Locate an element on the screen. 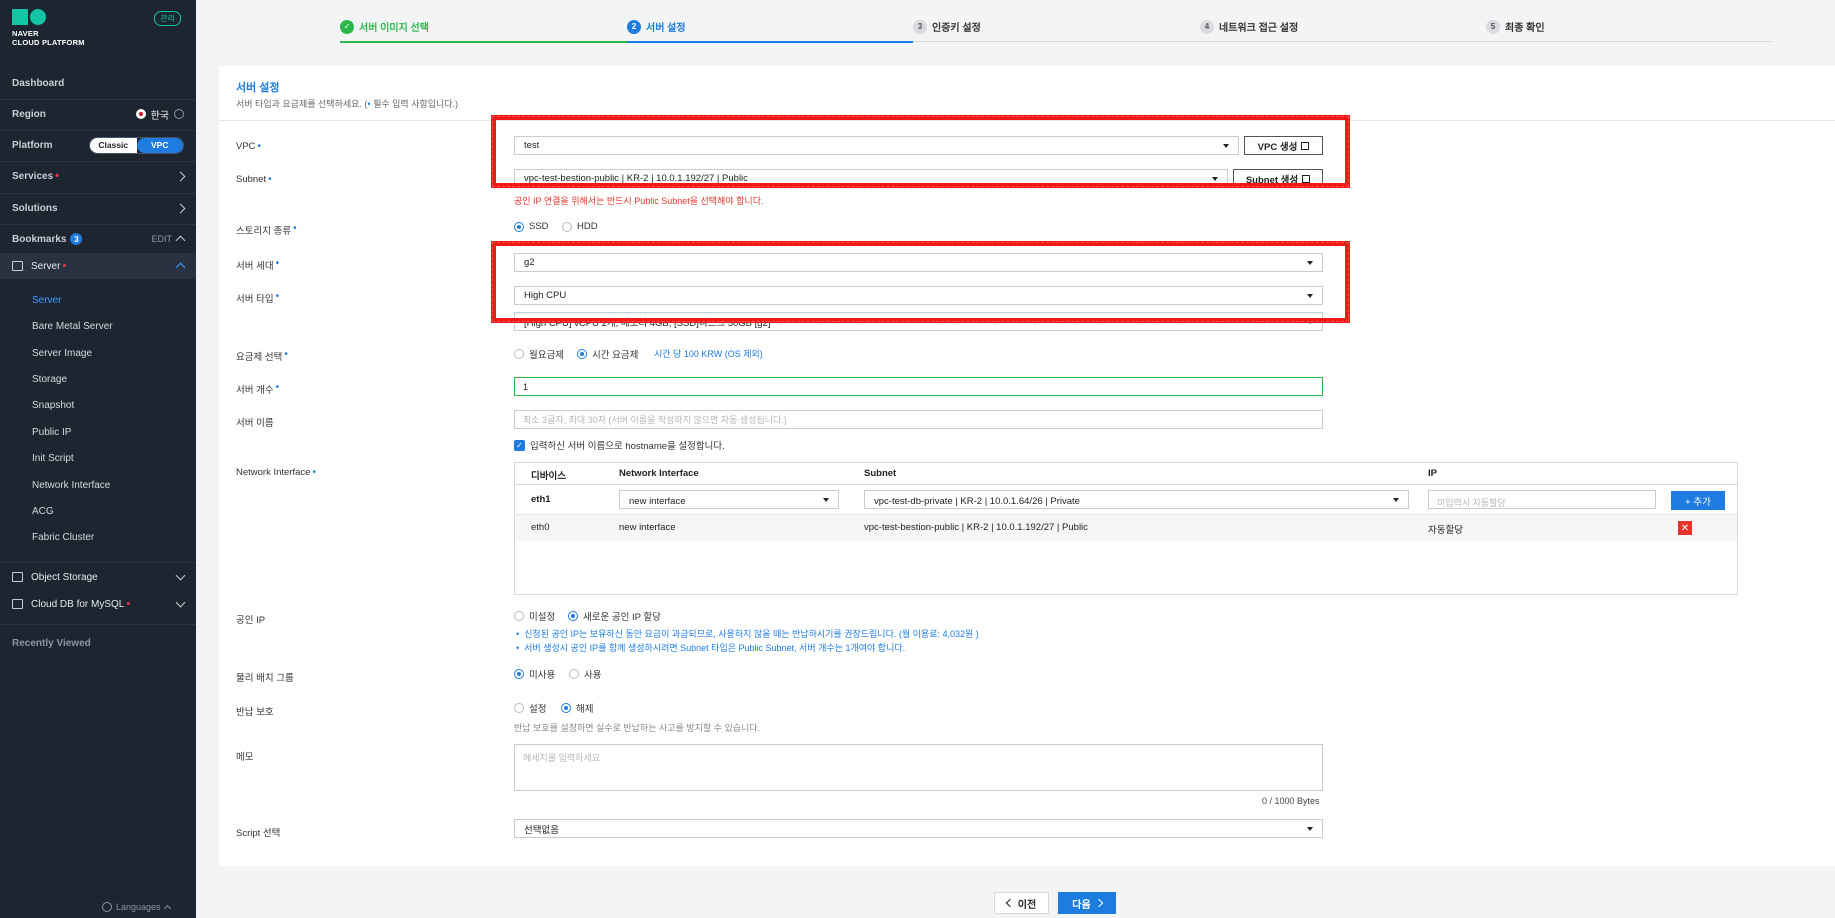 The image size is (1835, 918). server-count-input: 1 is located at coordinates (918, 386).